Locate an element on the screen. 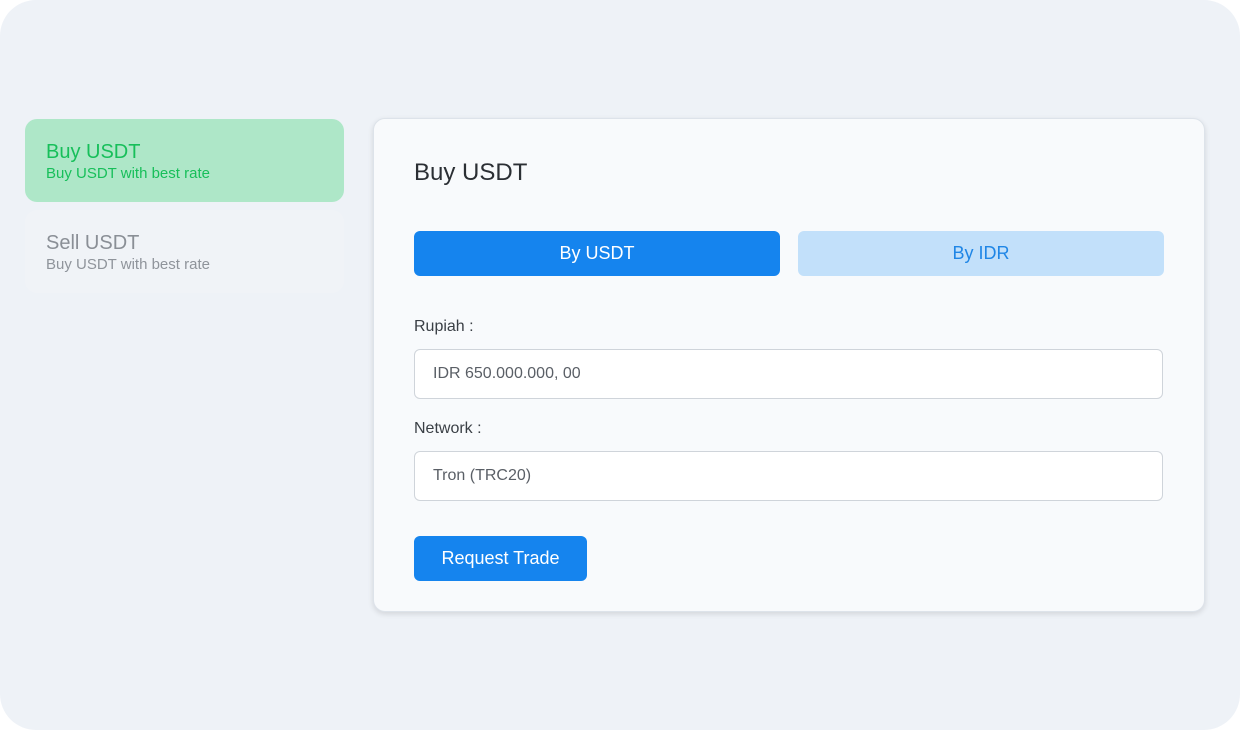 This screenshot has width=1240, height=730. tab-by-idr: By IDR is located at coordinates (981, 253).